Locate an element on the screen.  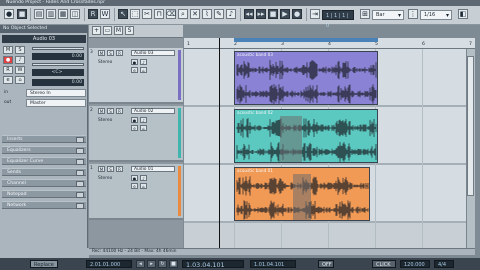
audio-event: acoustic band 03 is located at coordinates (306, 78).